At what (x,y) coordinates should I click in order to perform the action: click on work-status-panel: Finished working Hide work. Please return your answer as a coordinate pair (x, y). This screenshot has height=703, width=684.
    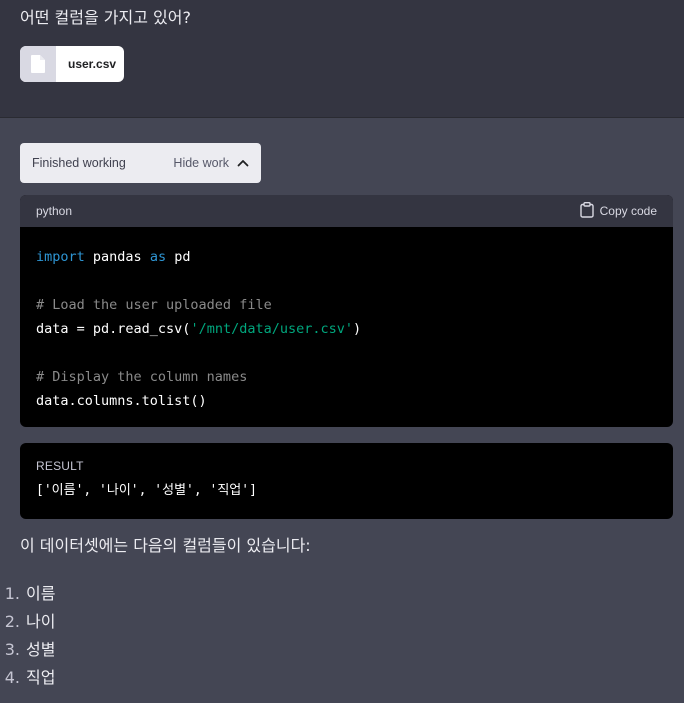
    Looking at the image, I should click on (140, 163).